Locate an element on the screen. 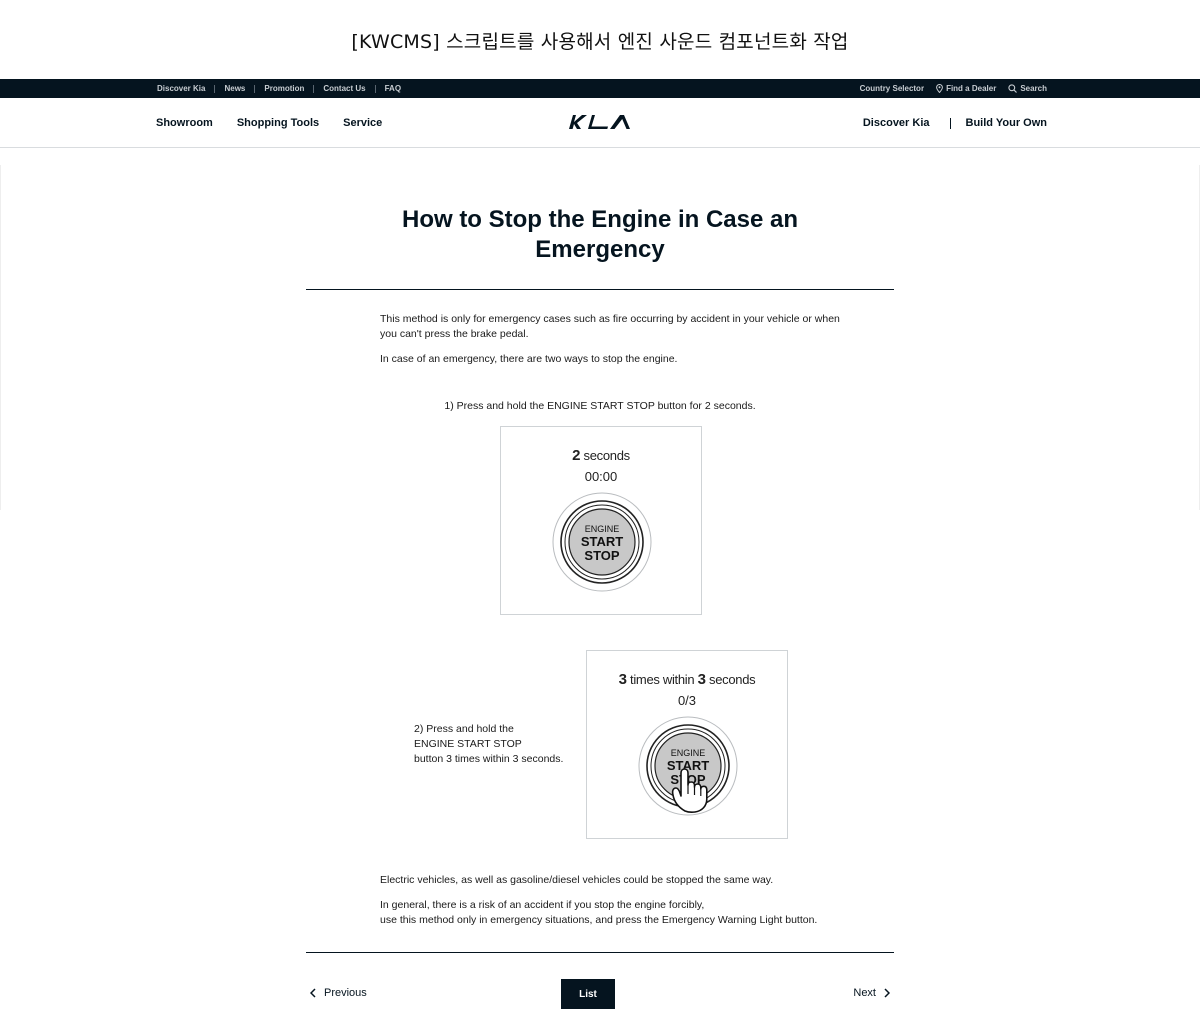 The image size is (1200, 1025). previous-label: Previous is located at coordinates (345, 993).